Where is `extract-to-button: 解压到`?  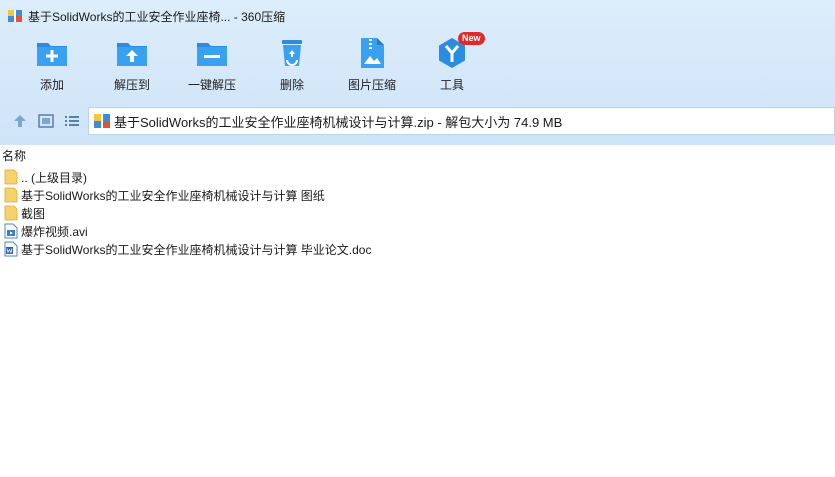 extract-to-button: 解压到 is located at coordinates (132, 67).